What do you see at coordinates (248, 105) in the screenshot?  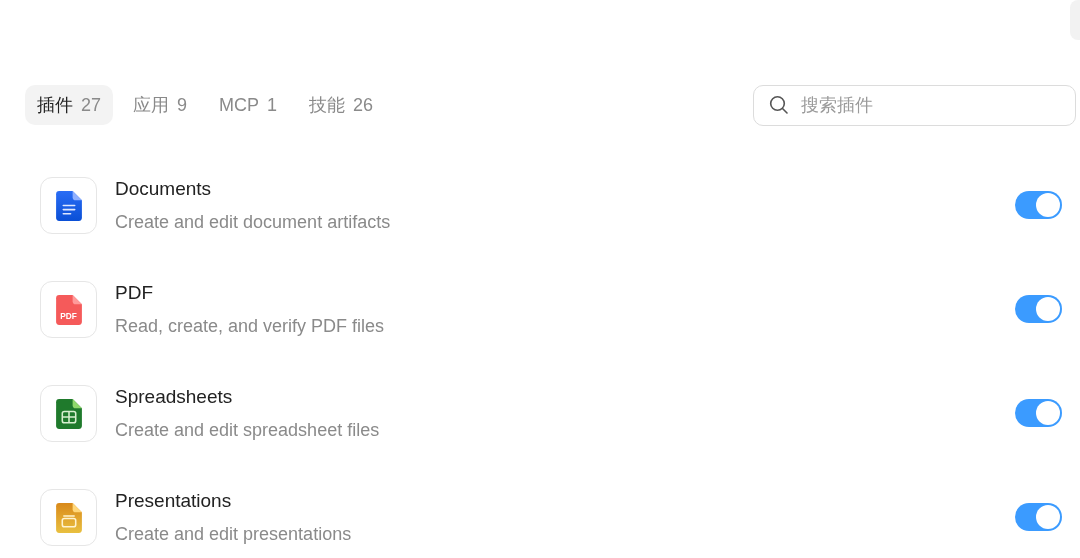 I see `tab: MCP 1` at bounding box center [248, 105].